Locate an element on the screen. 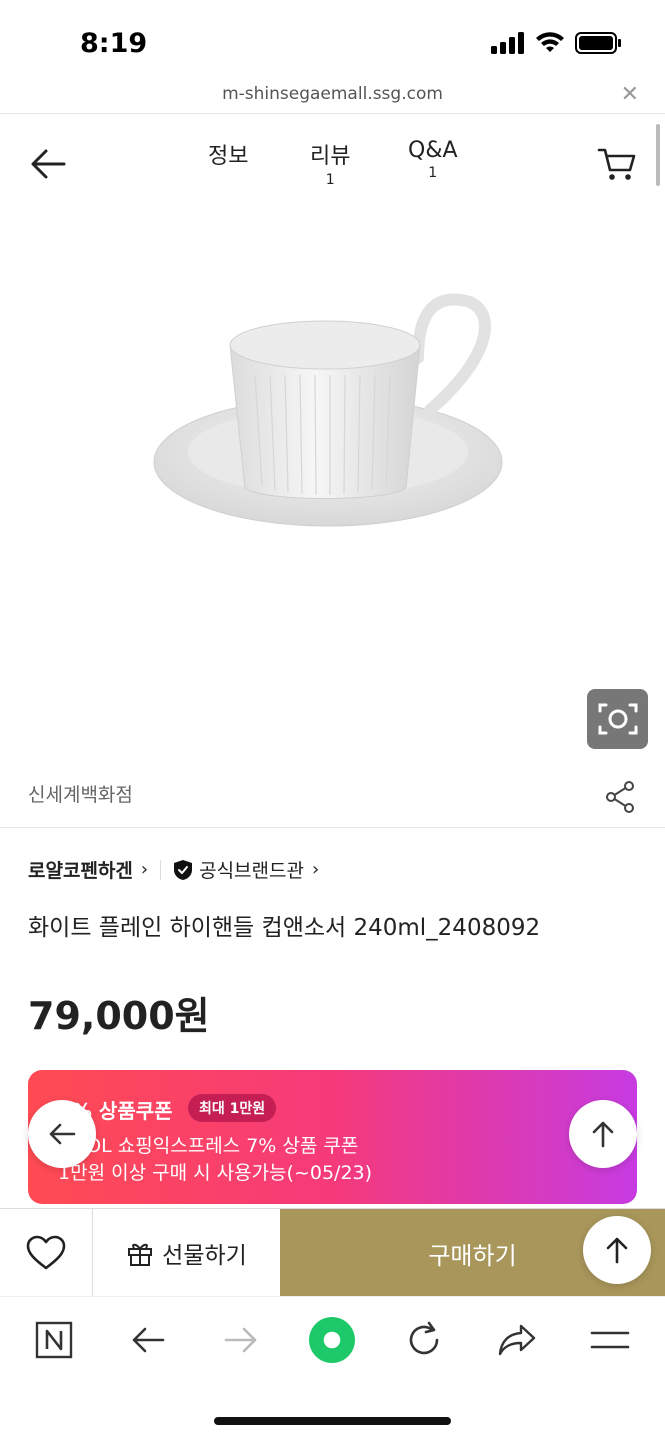  tab-info: 정보 is located at coordinates (228, 154).